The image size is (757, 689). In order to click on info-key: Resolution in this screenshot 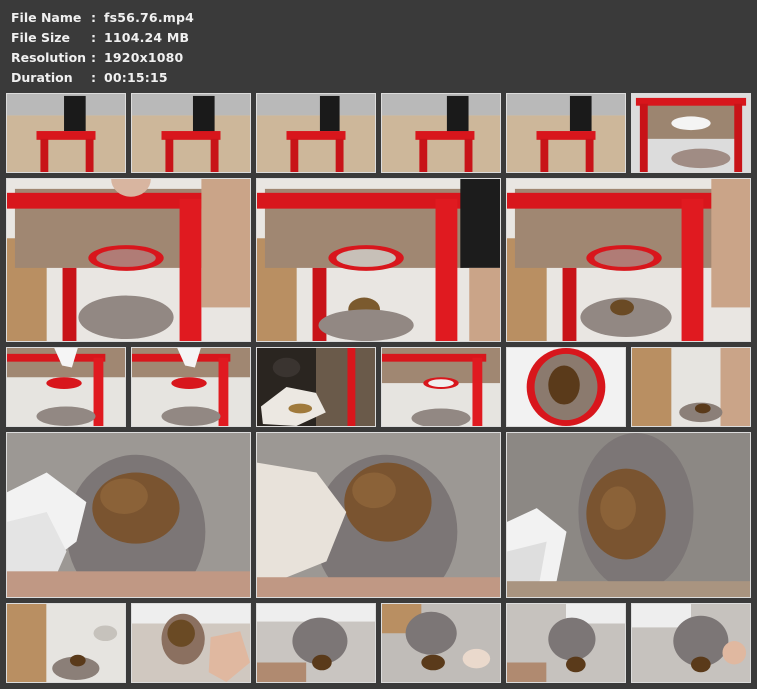, I will do `click(49, 57)`.